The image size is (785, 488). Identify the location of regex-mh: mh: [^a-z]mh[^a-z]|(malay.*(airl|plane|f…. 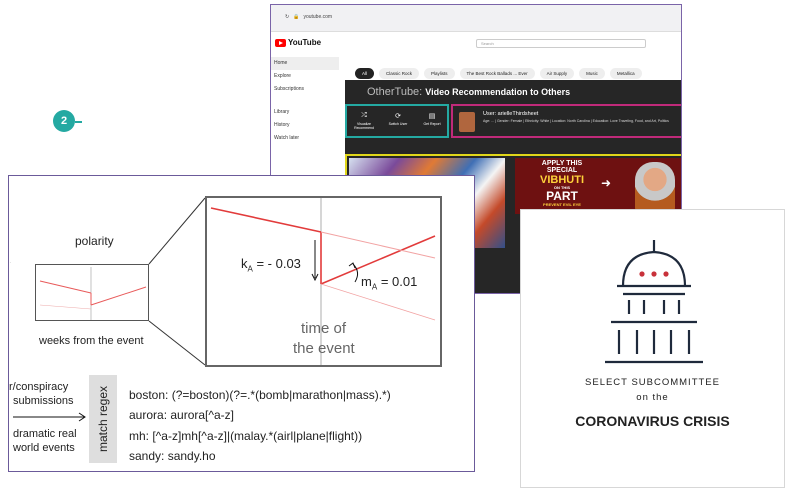
(246, 436).